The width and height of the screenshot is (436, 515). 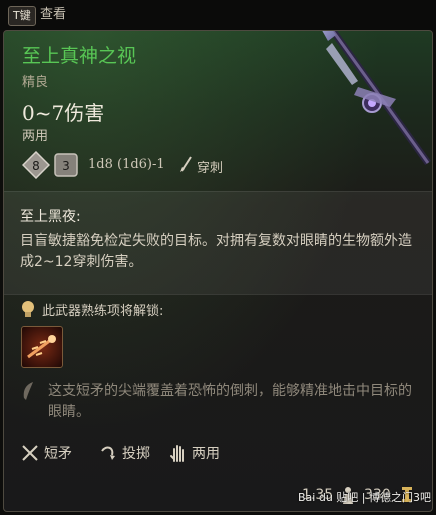 What do you see at coordinates (63, 113) in the screenshot?
I see `damage-range: 0~7伤害` at bounding box center [63, 113].